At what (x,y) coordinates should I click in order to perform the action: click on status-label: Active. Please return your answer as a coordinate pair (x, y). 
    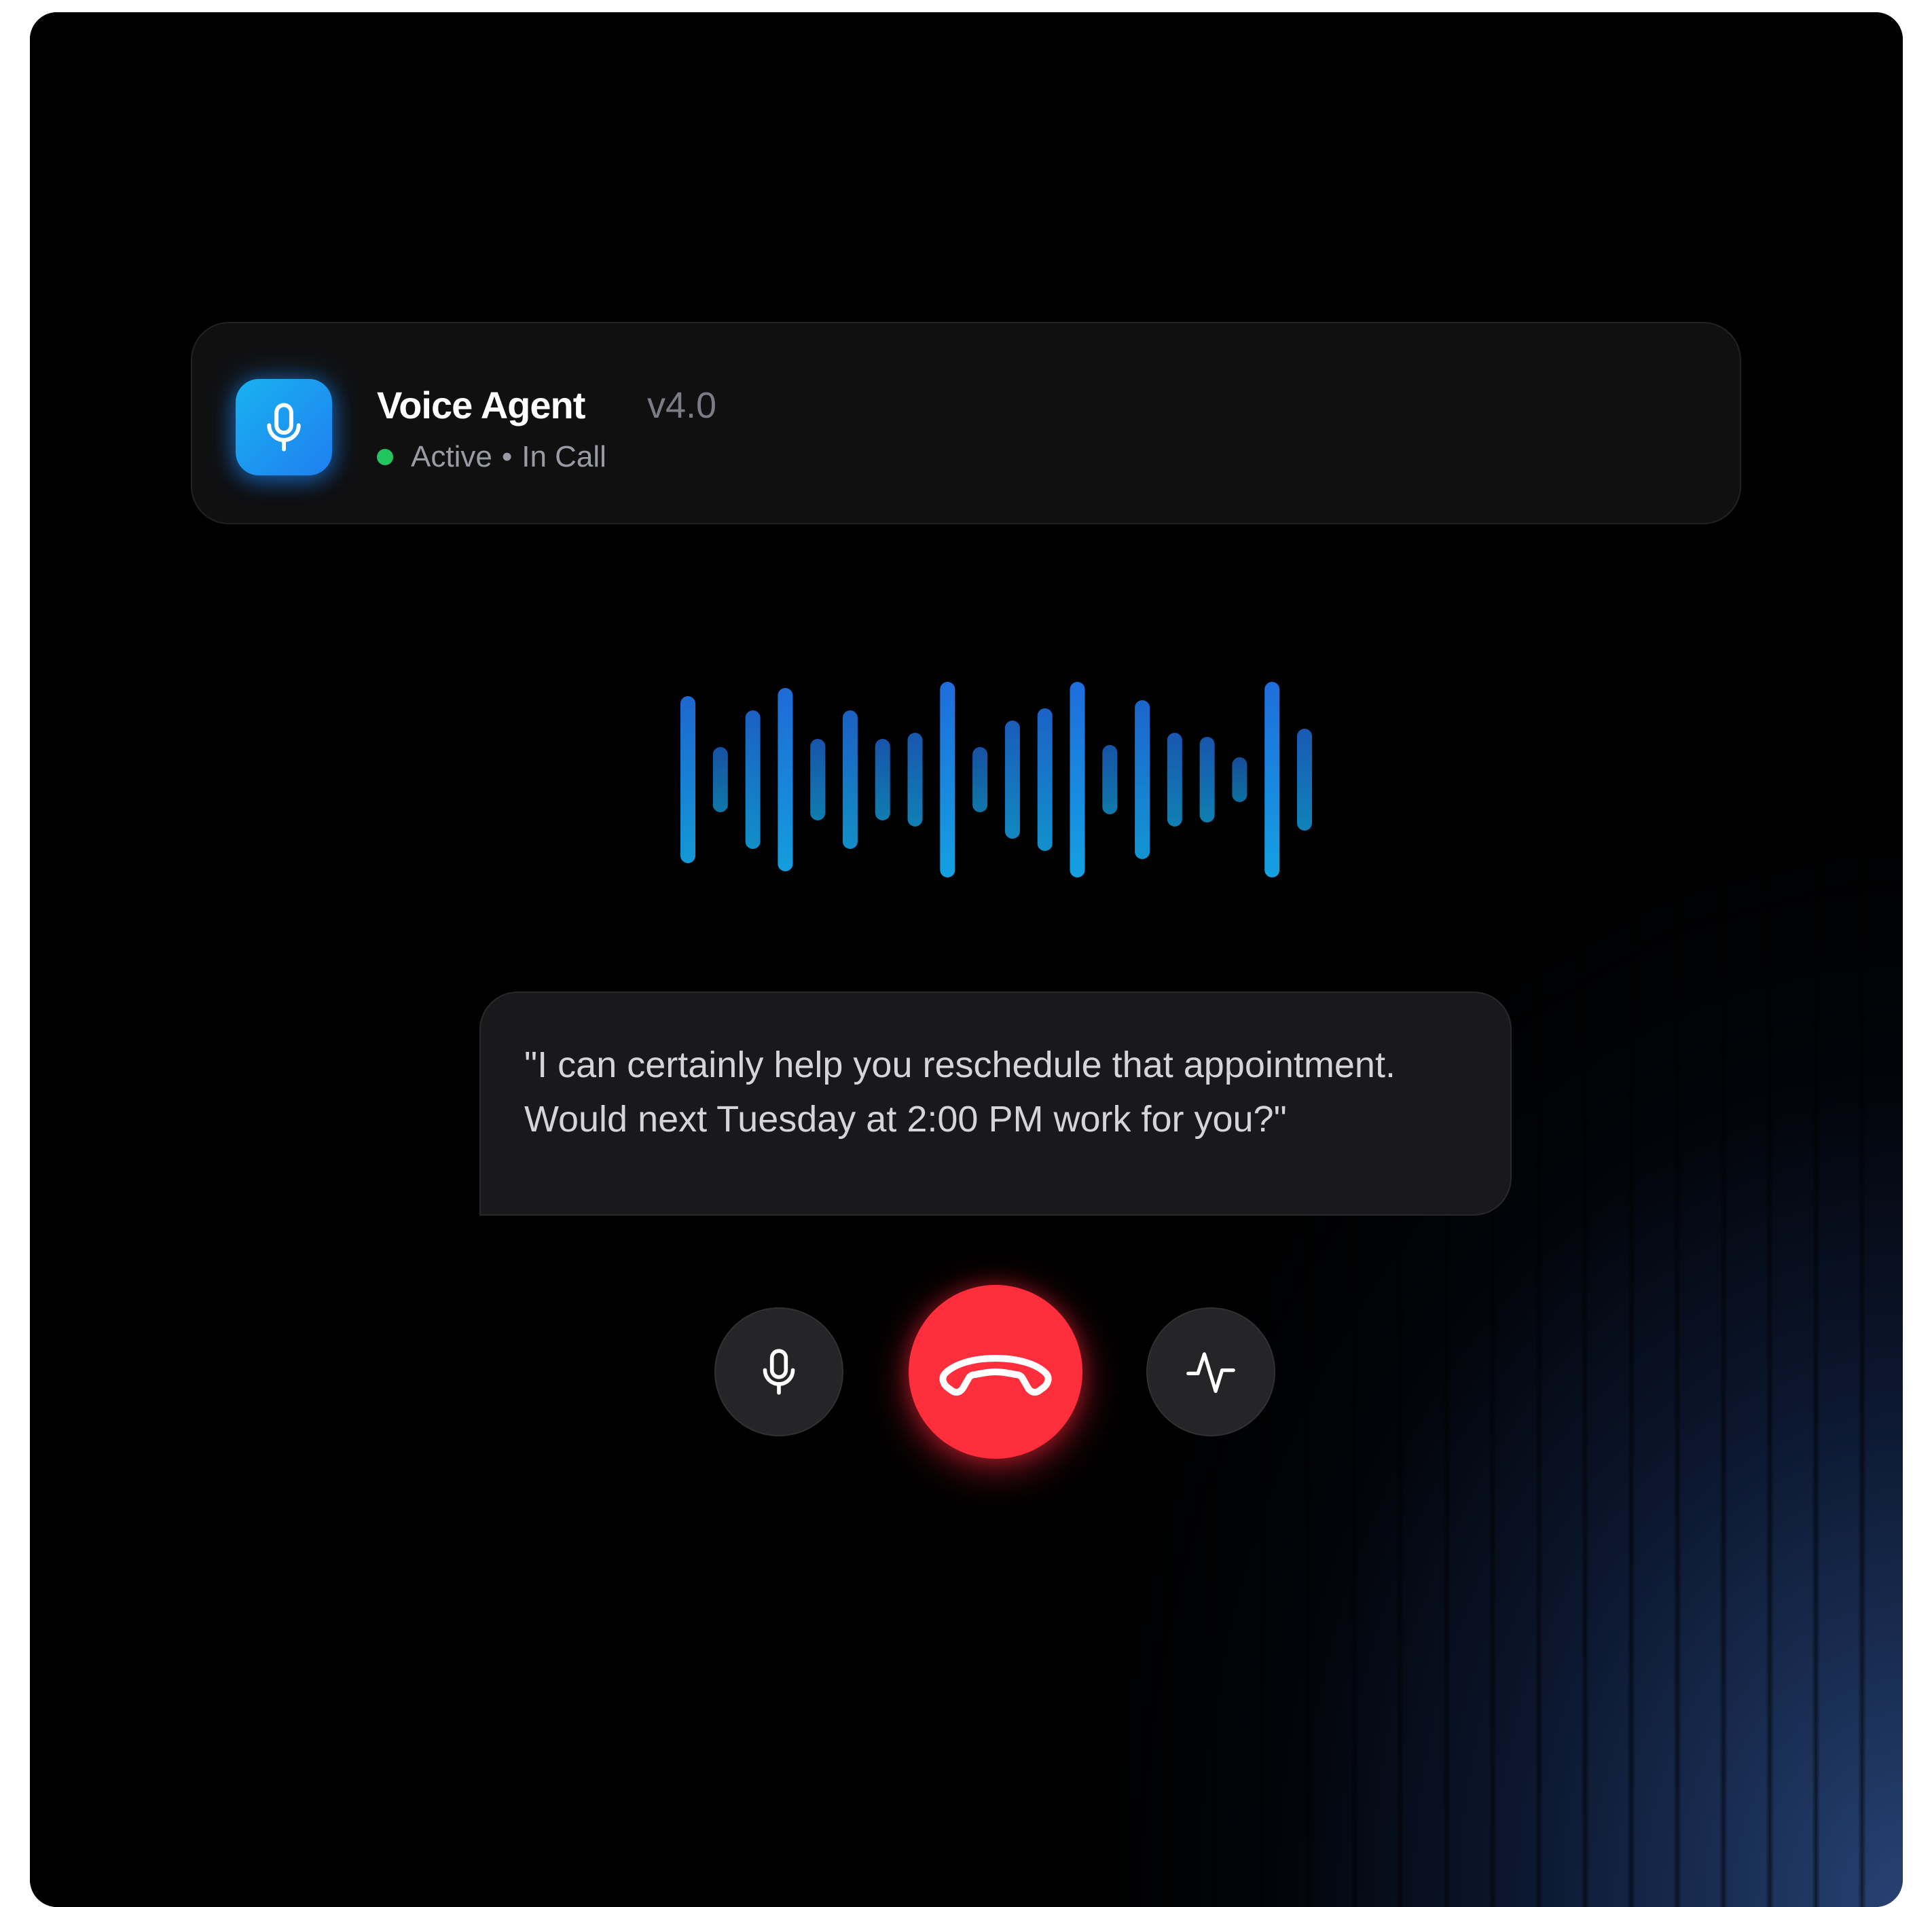
    Looking at the image, I should click on (451, 456).